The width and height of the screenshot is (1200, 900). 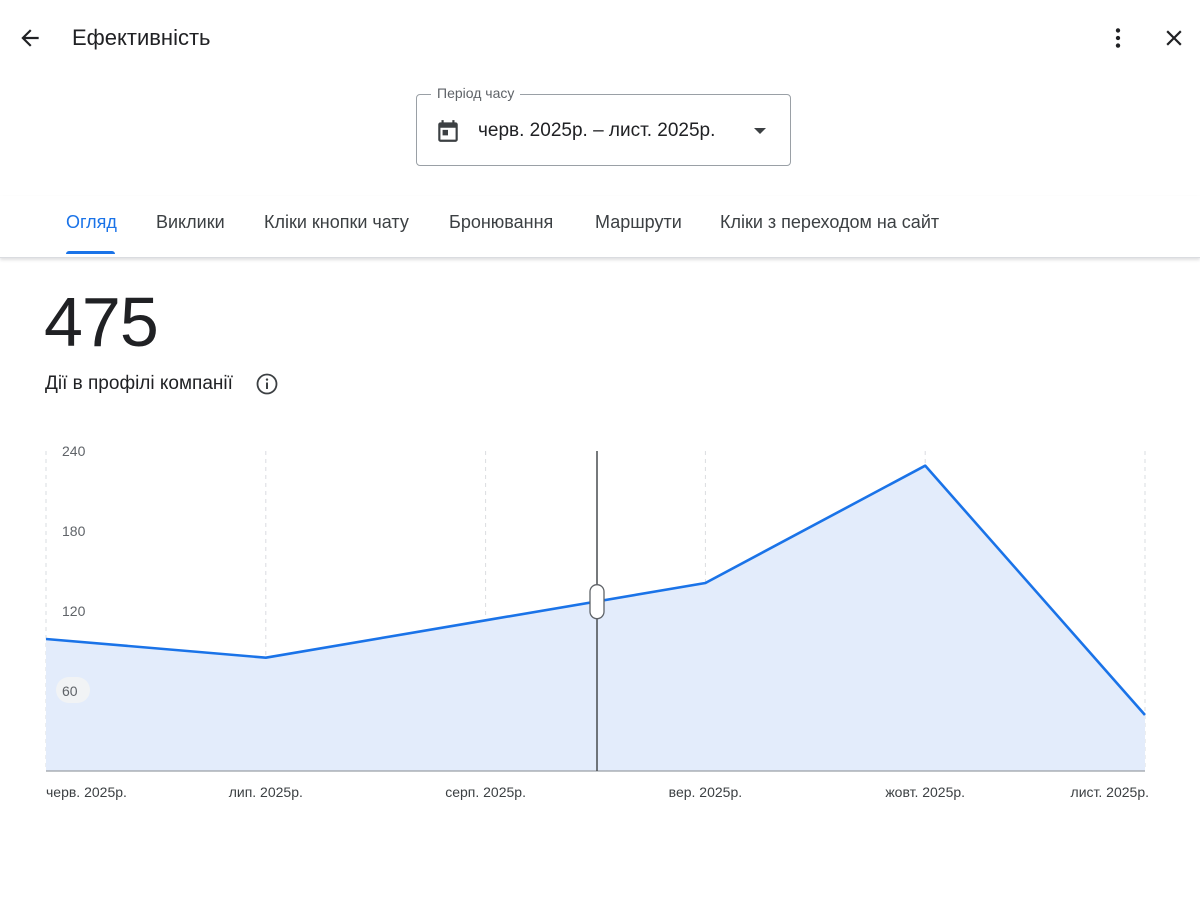 I want to click on active-tab-indicator, so click(x=90, y=252).